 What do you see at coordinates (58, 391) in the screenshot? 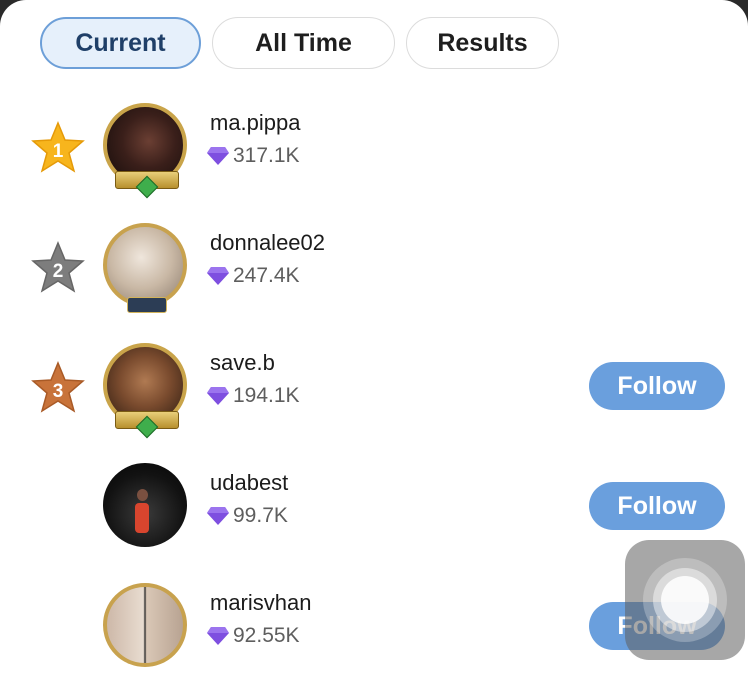
I see `rank-number: 3` at bounding box center [58, 391].